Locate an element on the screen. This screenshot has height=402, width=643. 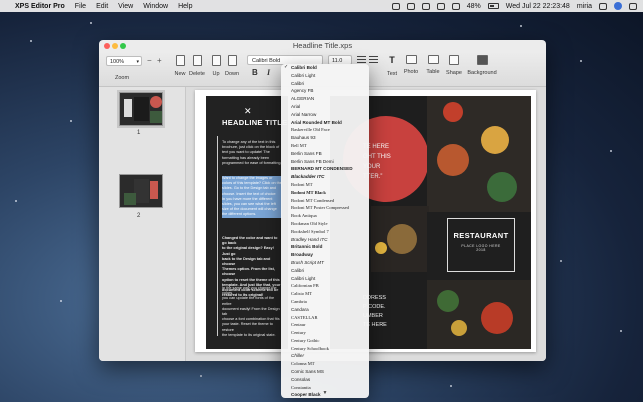
font-menu-item: Arial Rounded MT Bold is located at coordinates (325, 123).